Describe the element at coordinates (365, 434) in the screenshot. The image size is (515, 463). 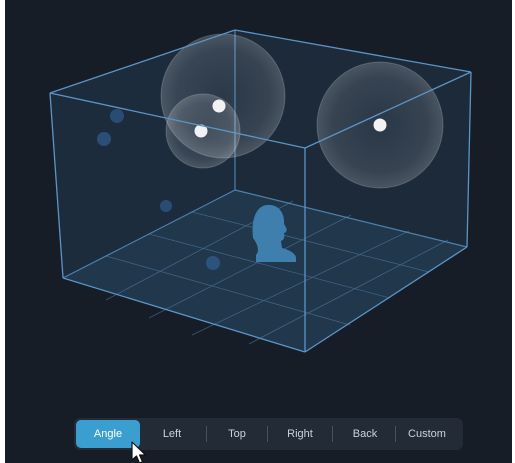
I see `view-back-button: Back` at that location.